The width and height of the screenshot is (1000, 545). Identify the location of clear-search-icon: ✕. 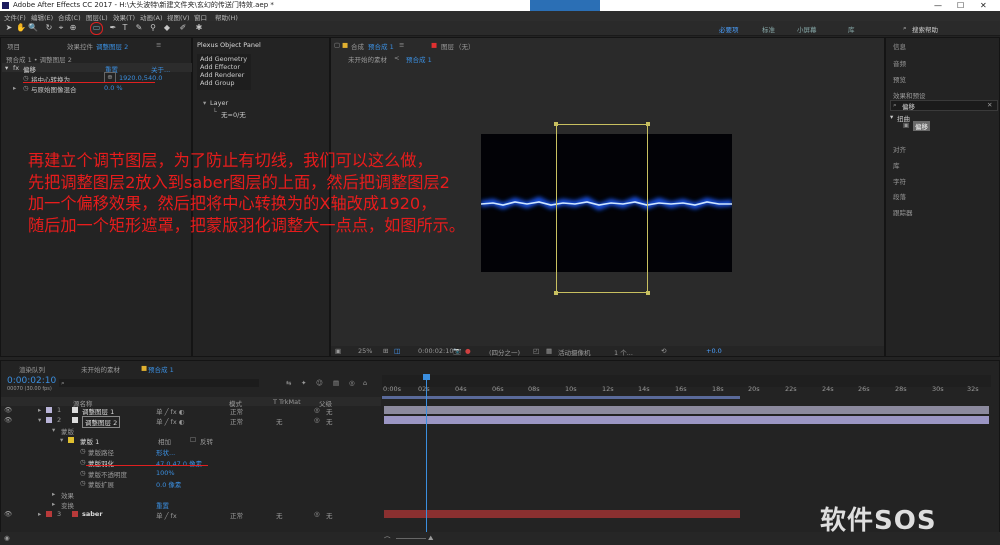
(989, 105).